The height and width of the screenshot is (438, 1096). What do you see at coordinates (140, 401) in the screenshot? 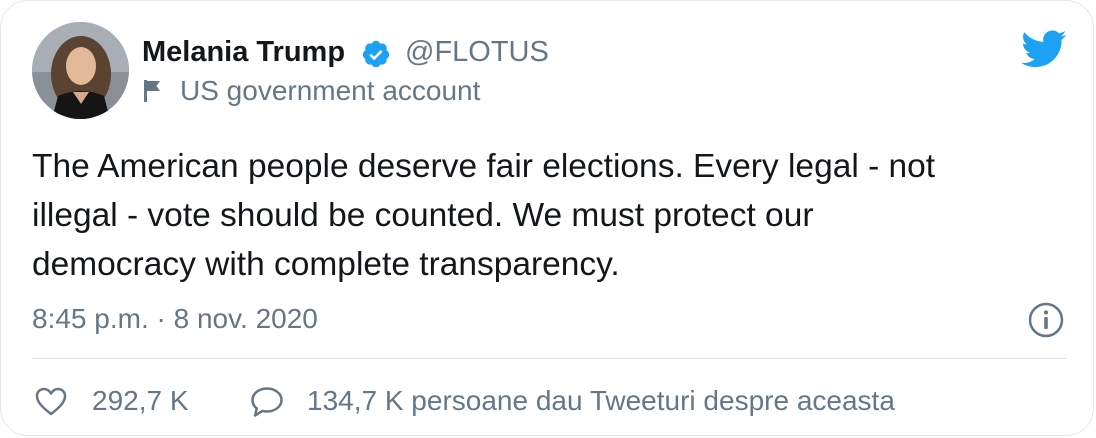
I see `like-count: 292,7 K` at bounding box center [140, 401].